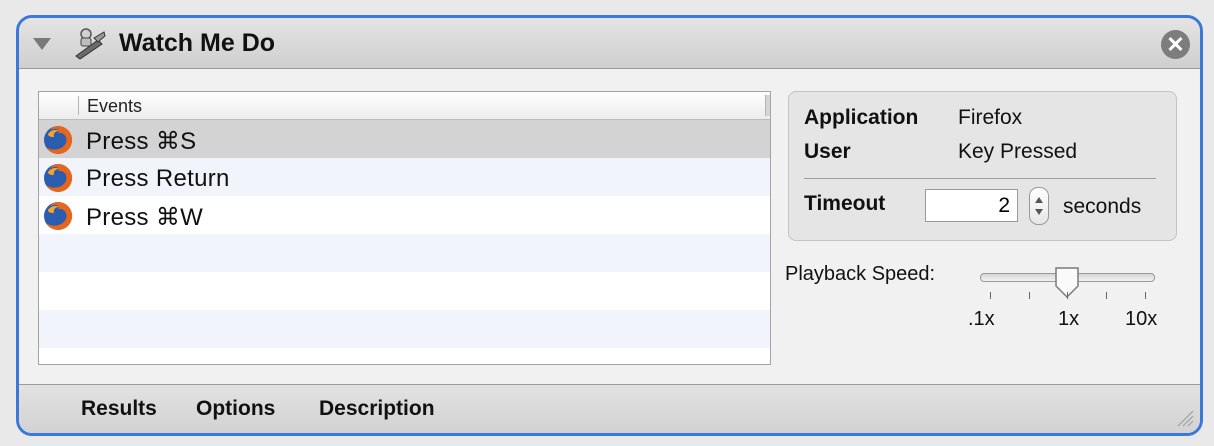 The width and height of the screenshot is (1214, 446). I want to click on user-value: Key Pressed, so click(1018, 151).